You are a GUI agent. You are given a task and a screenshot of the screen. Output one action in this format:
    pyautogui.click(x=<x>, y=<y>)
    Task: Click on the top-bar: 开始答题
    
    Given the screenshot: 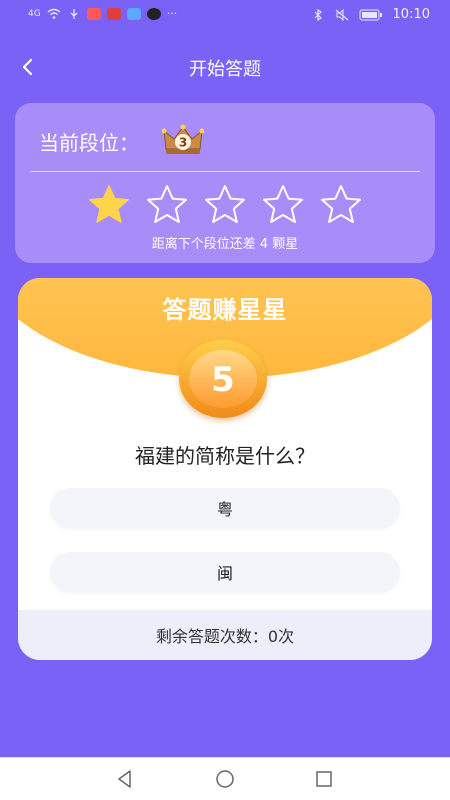 What is the action you would take?
    pyautogui.click(x=225, y=67)
    